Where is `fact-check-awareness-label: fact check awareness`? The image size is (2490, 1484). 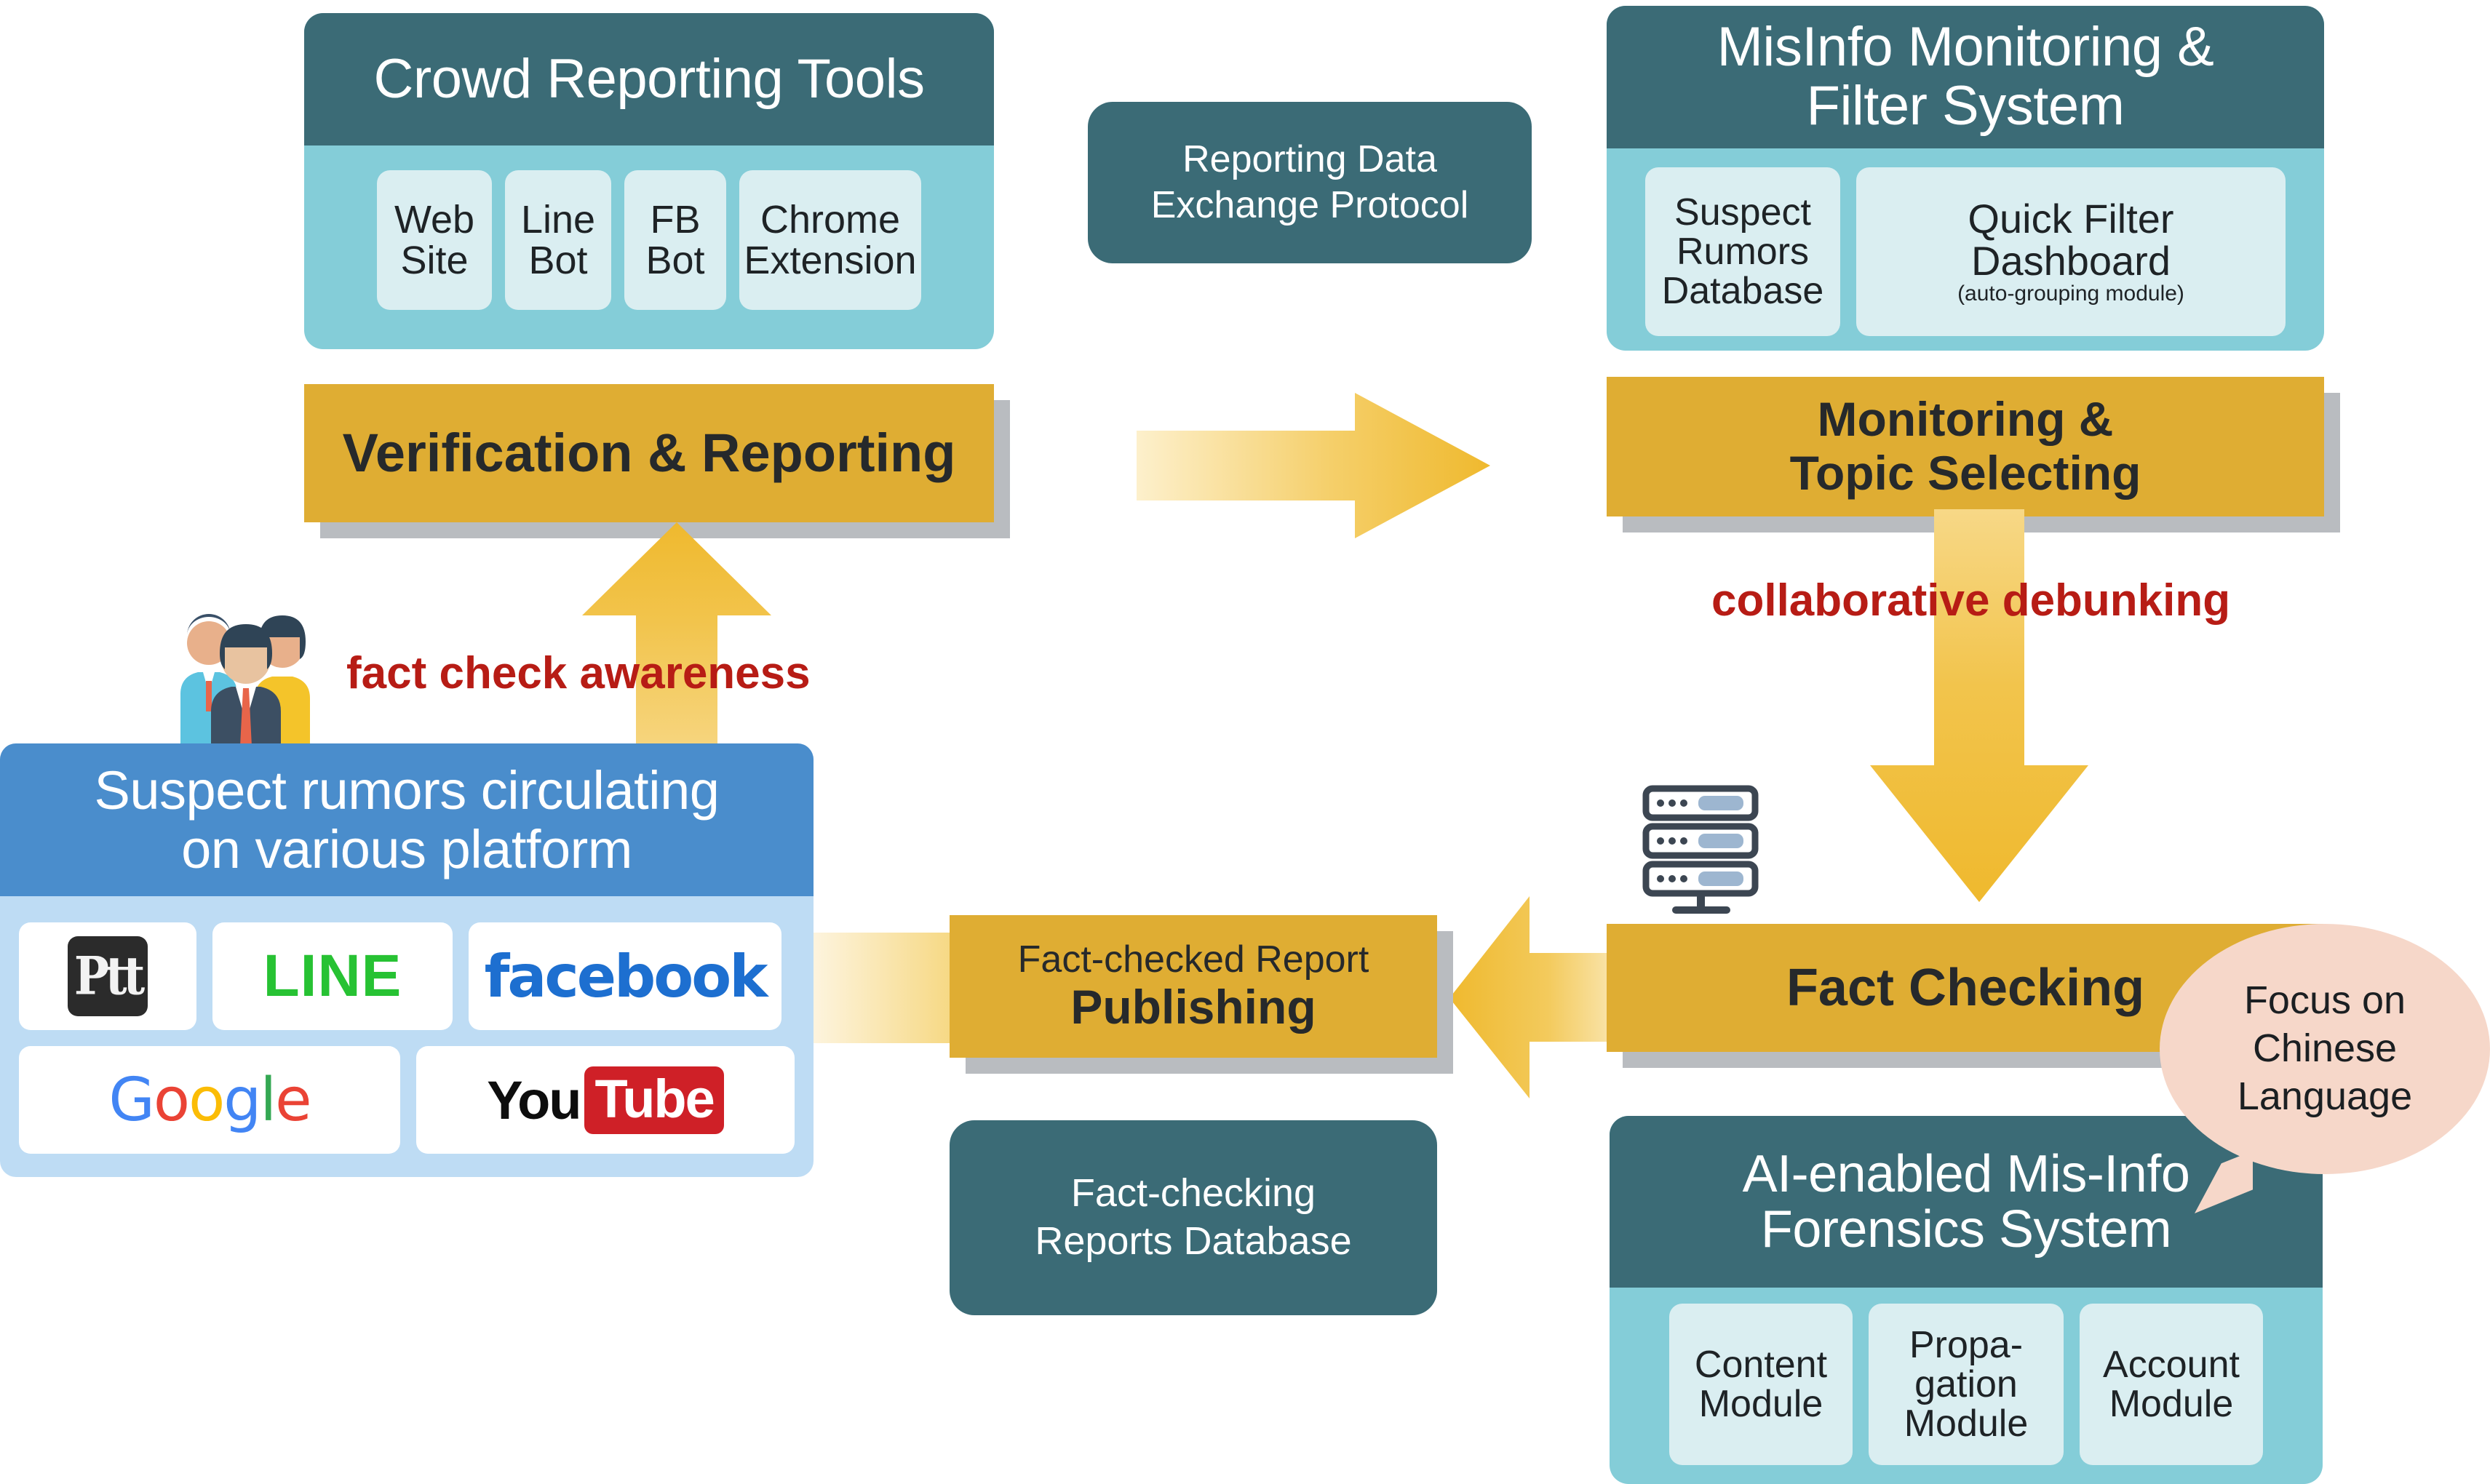 fact-check-awareness-label: fact check awareness is located at coordinates (578, 673).